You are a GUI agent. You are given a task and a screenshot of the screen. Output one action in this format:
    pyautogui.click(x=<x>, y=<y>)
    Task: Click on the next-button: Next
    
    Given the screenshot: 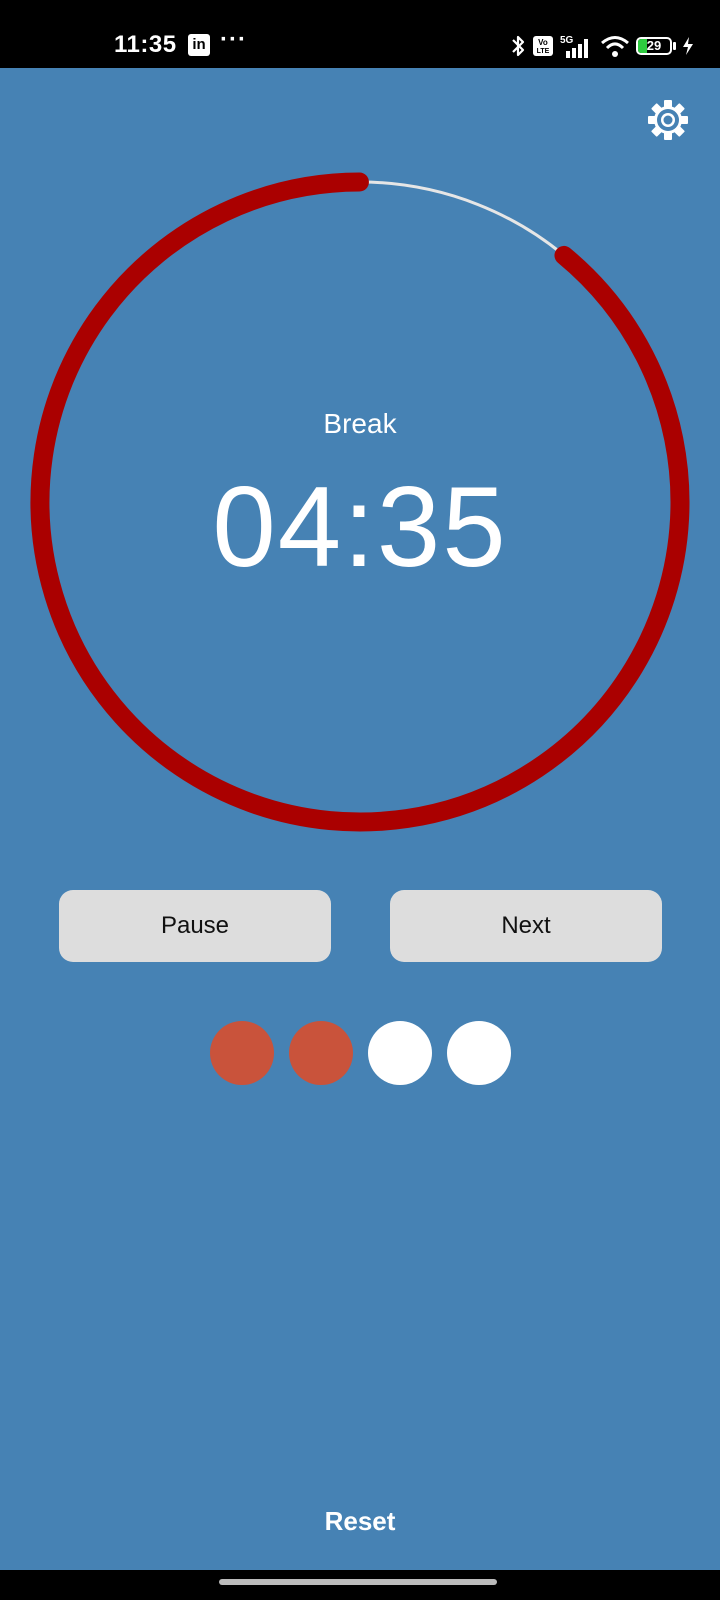 What is the action you would take?
    pyautogui.click(x=526, y=926)
    